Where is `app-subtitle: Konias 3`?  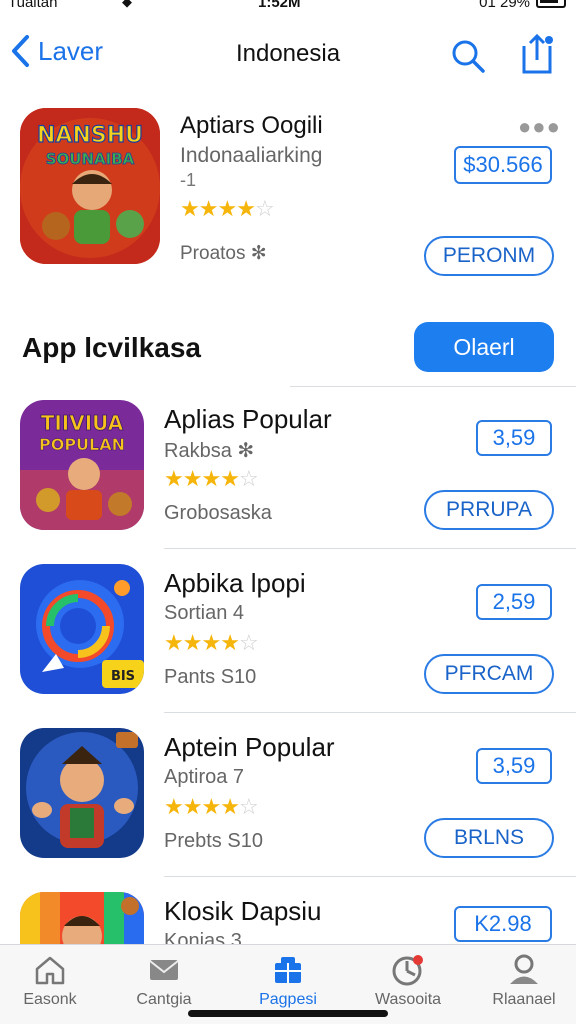 app-subtitle: Konias 3 is located at coordinates (203, 937).